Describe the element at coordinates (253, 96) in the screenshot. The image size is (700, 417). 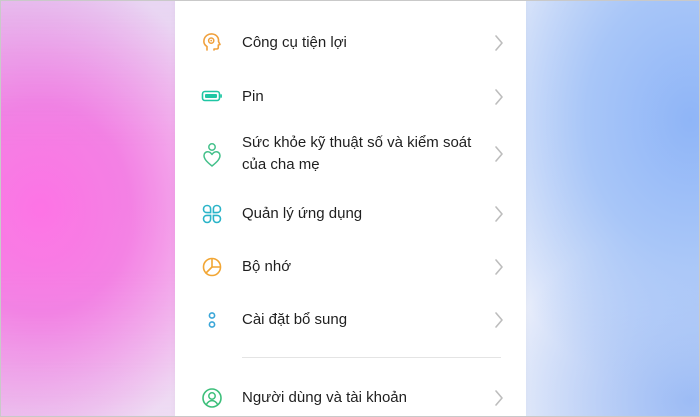
I see `settings-item-label: Pin` at that location.